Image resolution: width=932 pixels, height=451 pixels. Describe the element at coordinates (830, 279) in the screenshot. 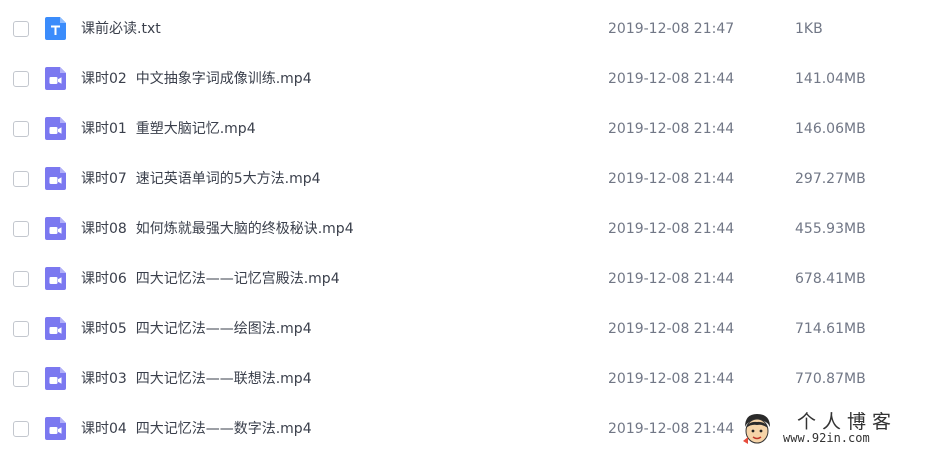

I see `file-size: 678.41MB` at that location.